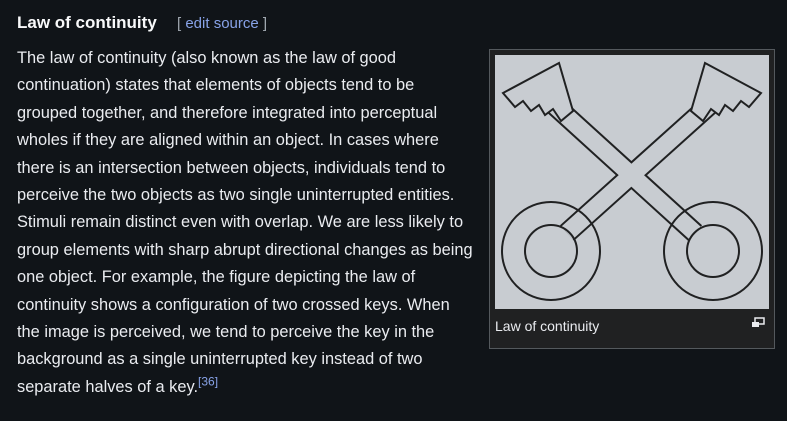 Image resolution: width=787 pixels, height=421 pixels. I want to click on citation-superscript: [36], so click(208, 381).